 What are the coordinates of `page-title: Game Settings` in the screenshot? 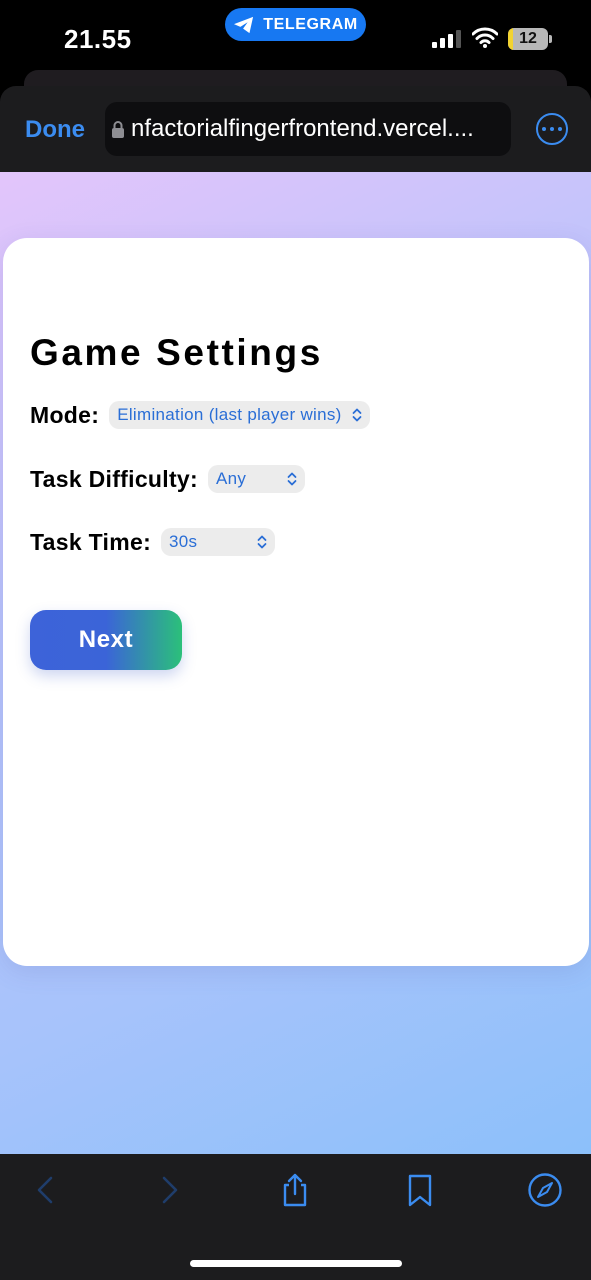 It's located at (176, 352).